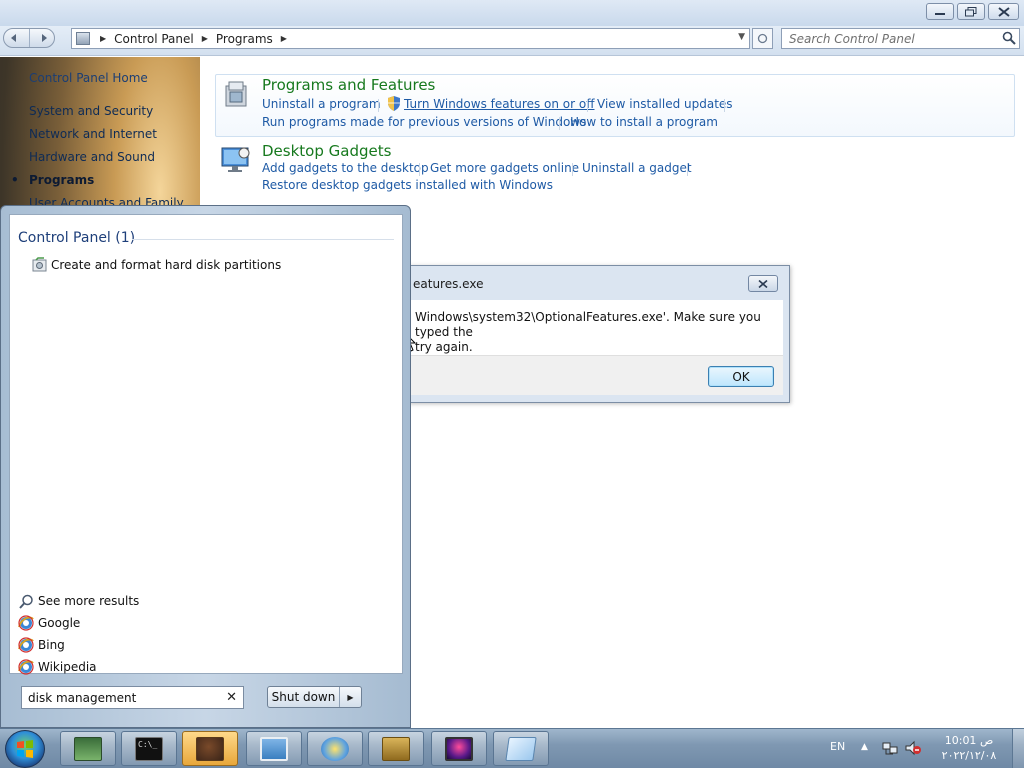 Image resolution: width=1024 pixels, height=768 pixels. Describe the element at coordinates (396, 748) in the screenshot. I see `taskbar-app-card-reader` at that location.